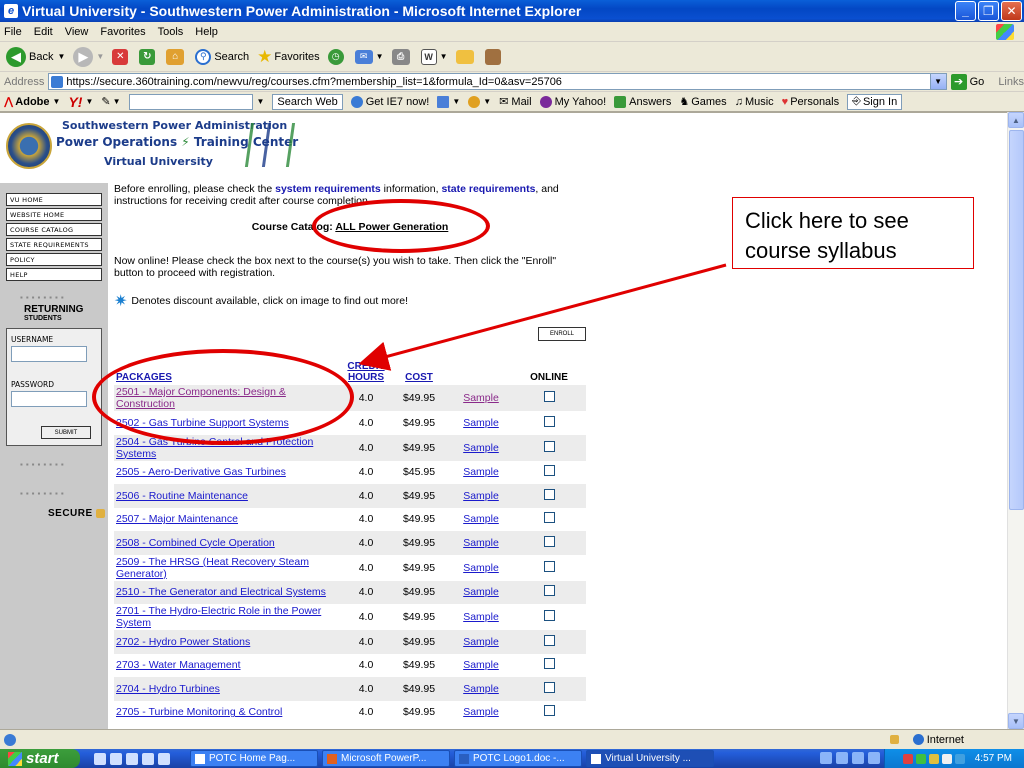 The image size is (1024, 768). I want to click on nav-course-catalog: COURSE CATALOG, so click(54, 229).